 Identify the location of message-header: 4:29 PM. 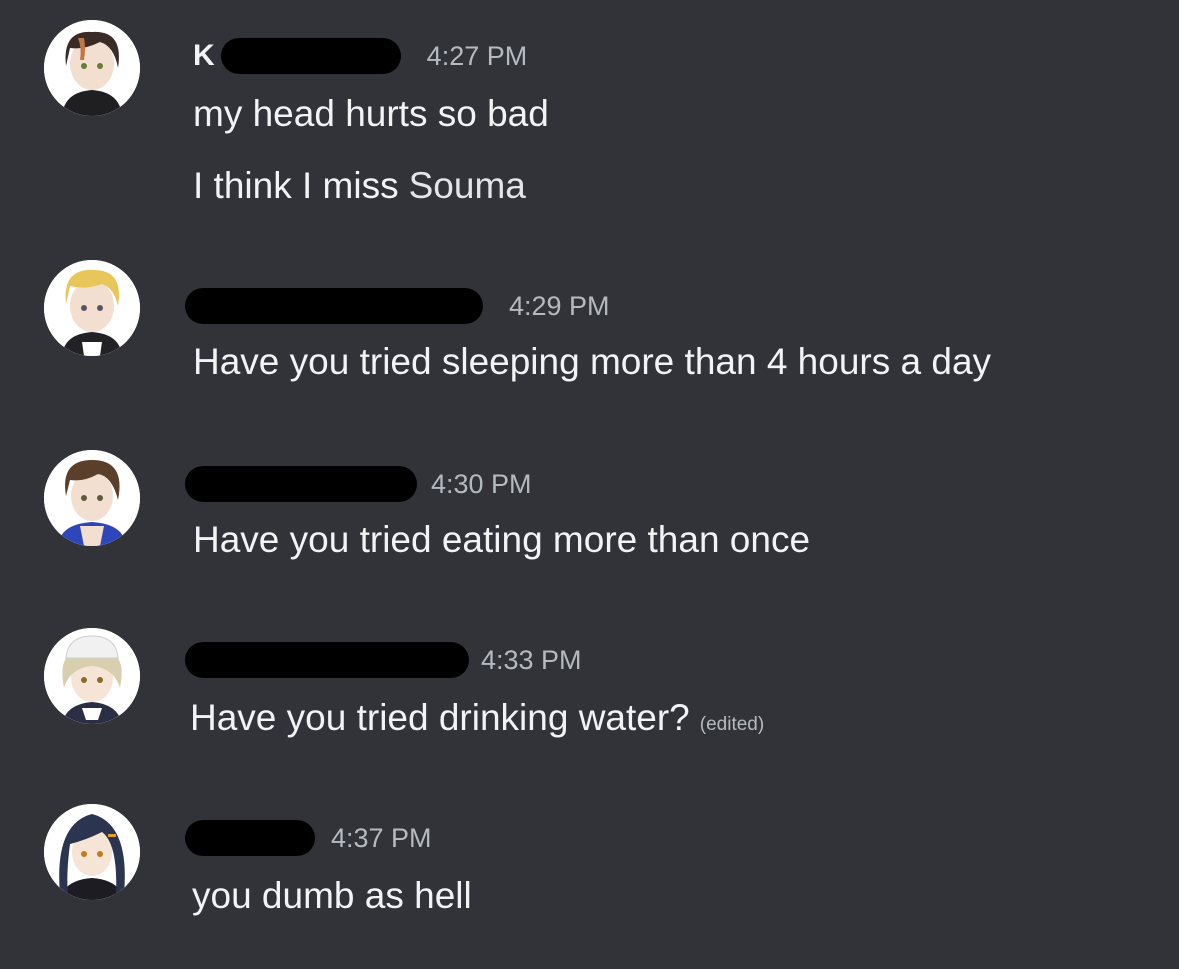
(397, 306).